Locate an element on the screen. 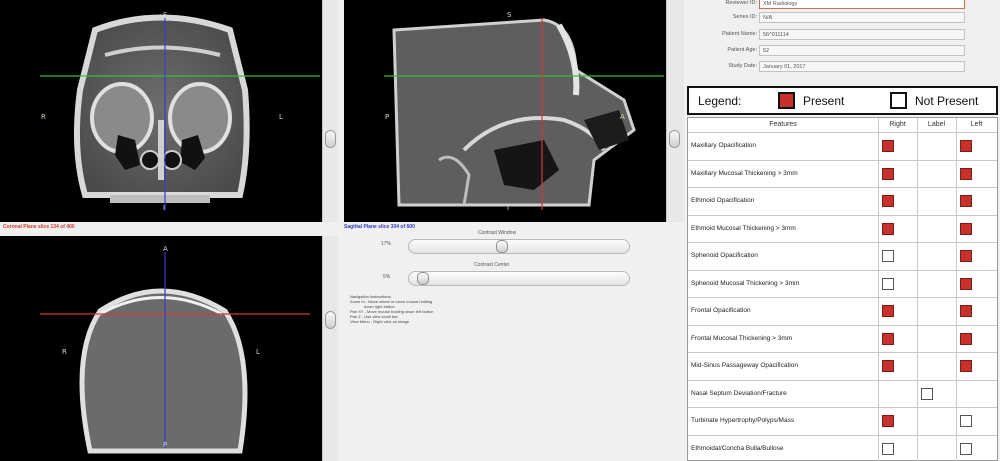  patient-age-field: 52 is located at coordinates (862, 50).